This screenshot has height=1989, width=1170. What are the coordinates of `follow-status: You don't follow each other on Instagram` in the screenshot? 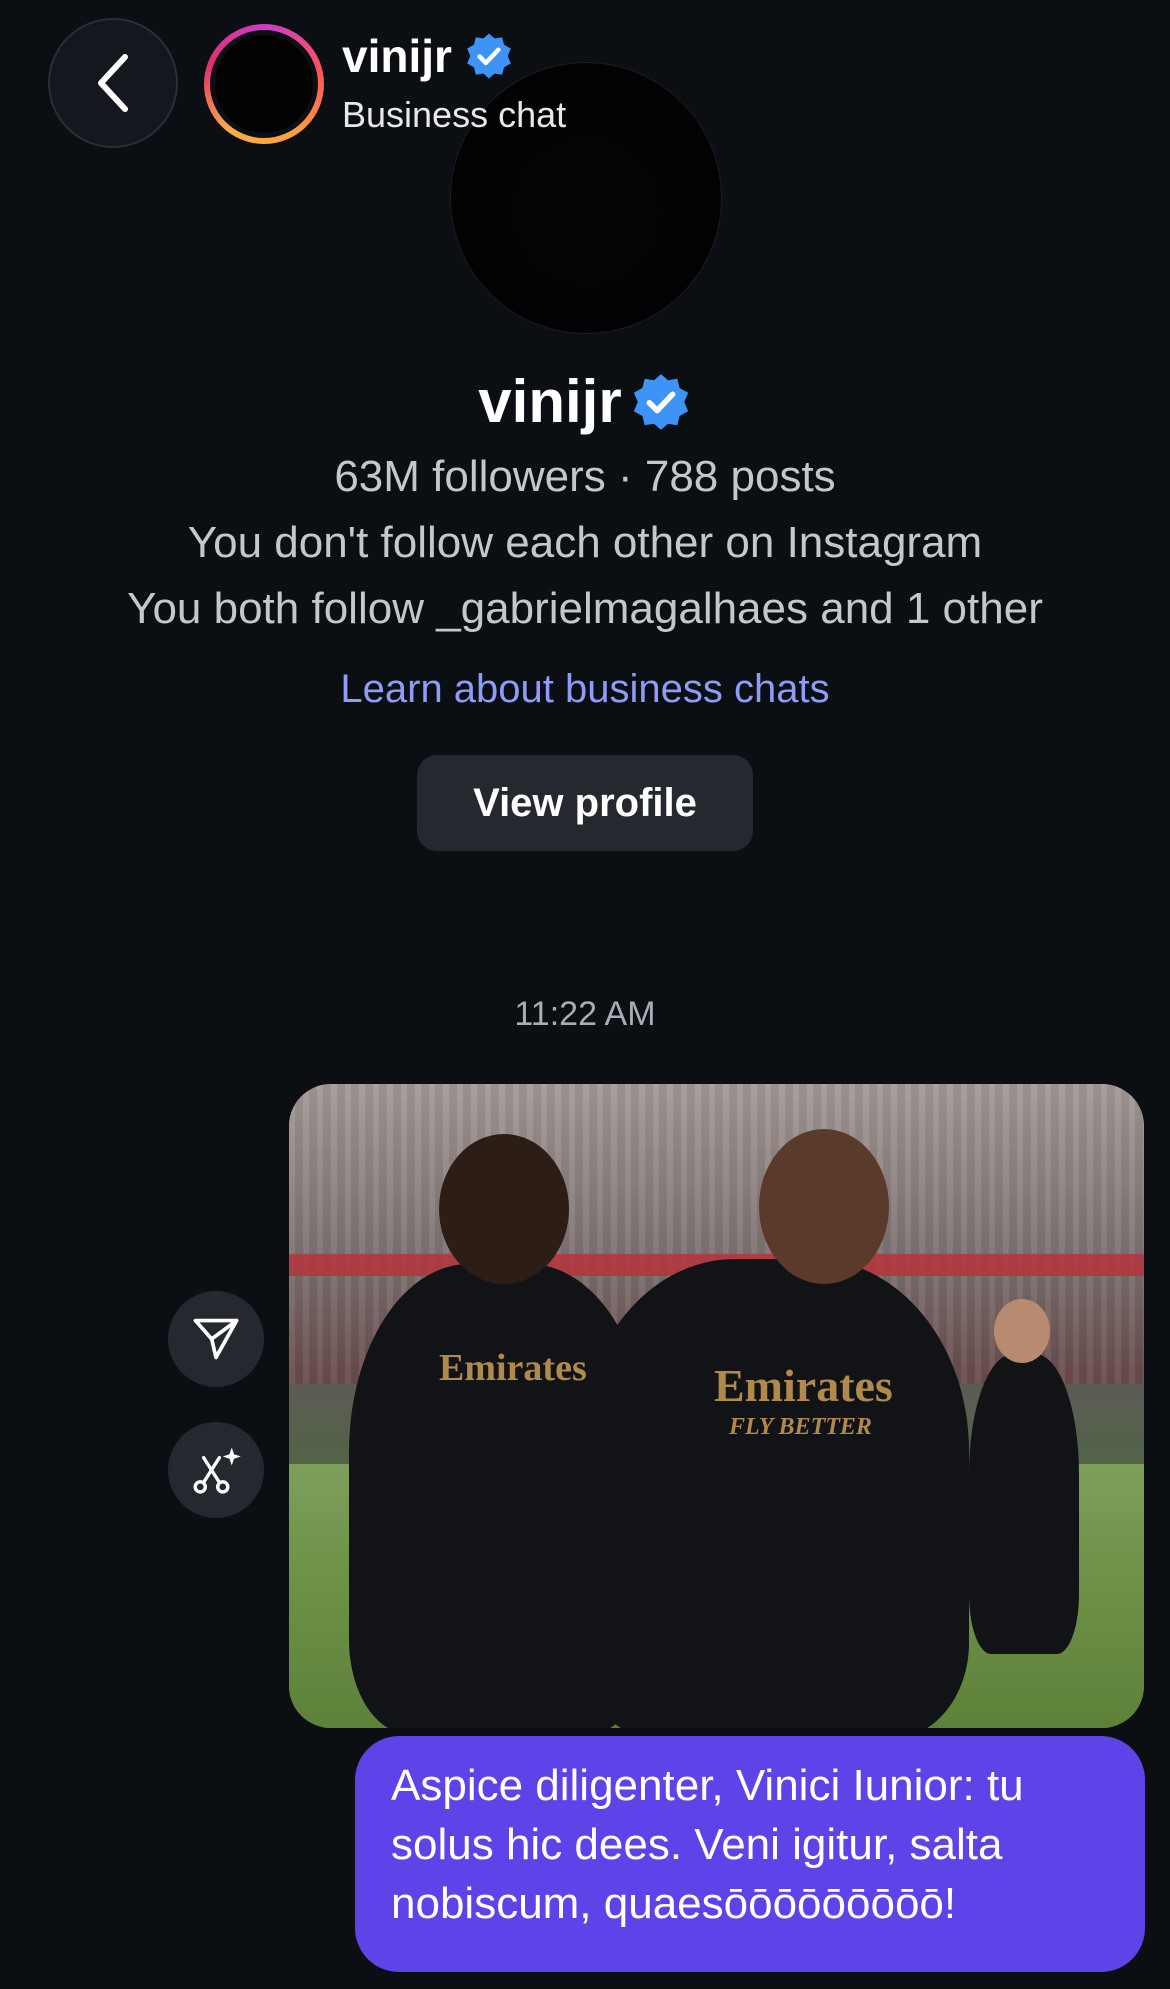 It's located at (585, 542).